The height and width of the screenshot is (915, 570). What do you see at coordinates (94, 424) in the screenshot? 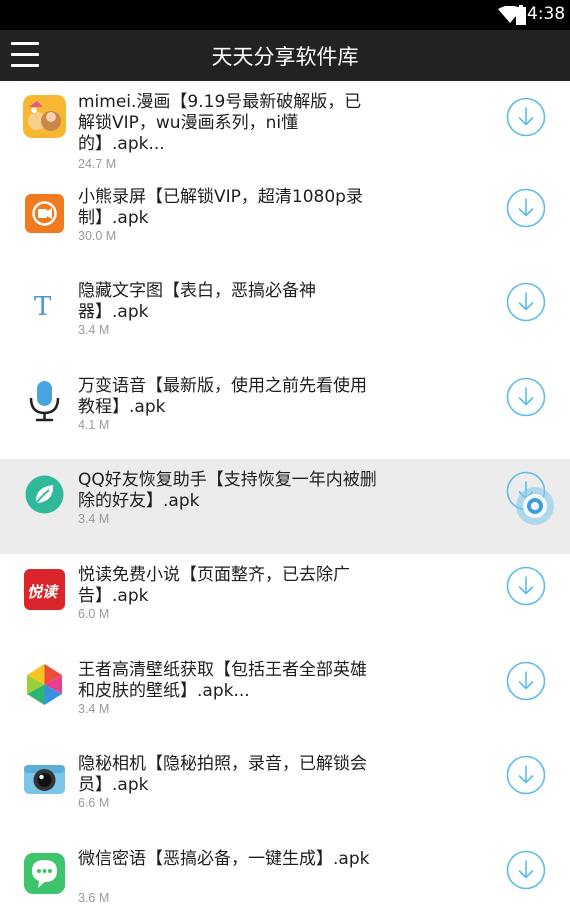
I see `file-size: 4.1 M` at bounding box center [94, 424].